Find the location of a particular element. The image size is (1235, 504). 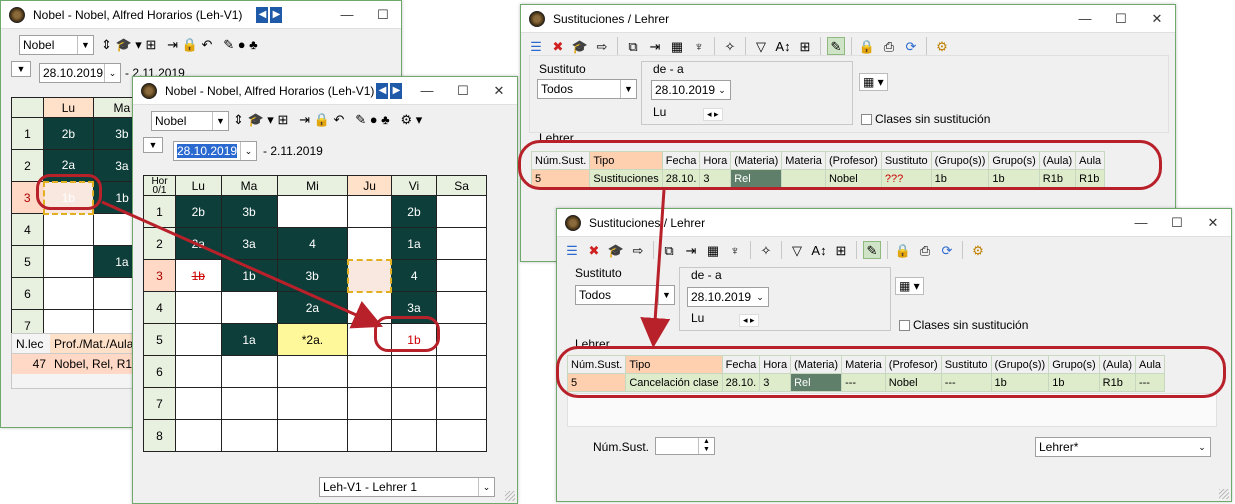

sort-icon: A↕ is located at coordinates (819, 250).